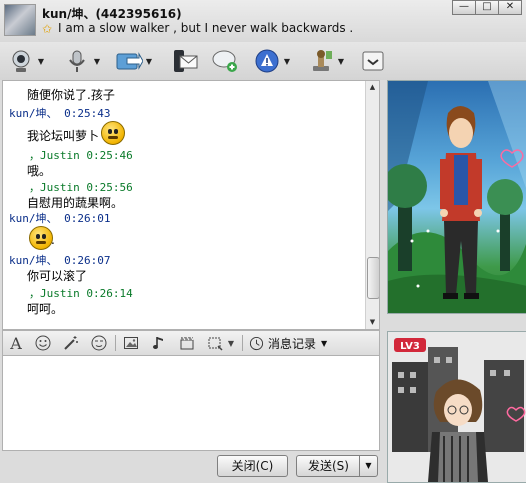  I want to click on webcam-icon, so click(21, 61).